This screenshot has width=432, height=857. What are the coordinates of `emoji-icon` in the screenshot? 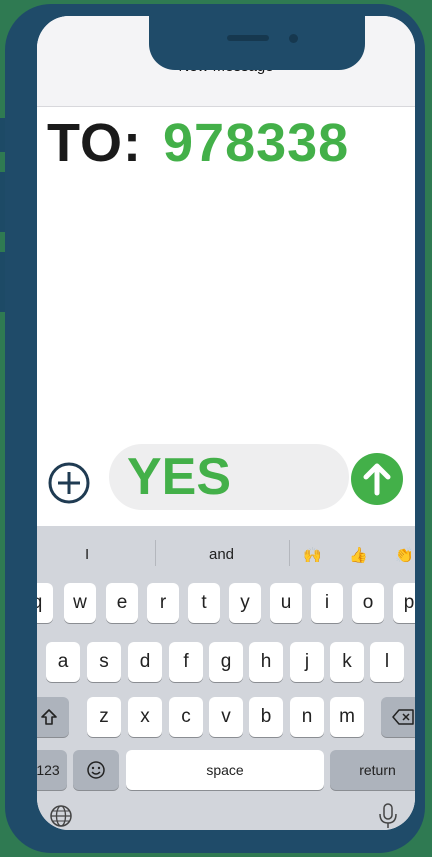 It's located at (96, 770).